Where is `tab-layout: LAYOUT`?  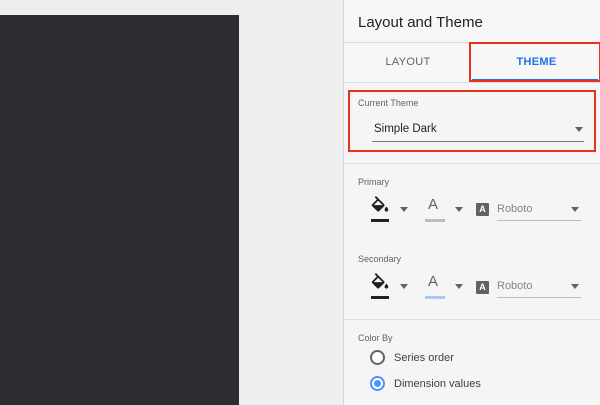
tab-layout: LAYOUT is located at coordinates (408, 63).